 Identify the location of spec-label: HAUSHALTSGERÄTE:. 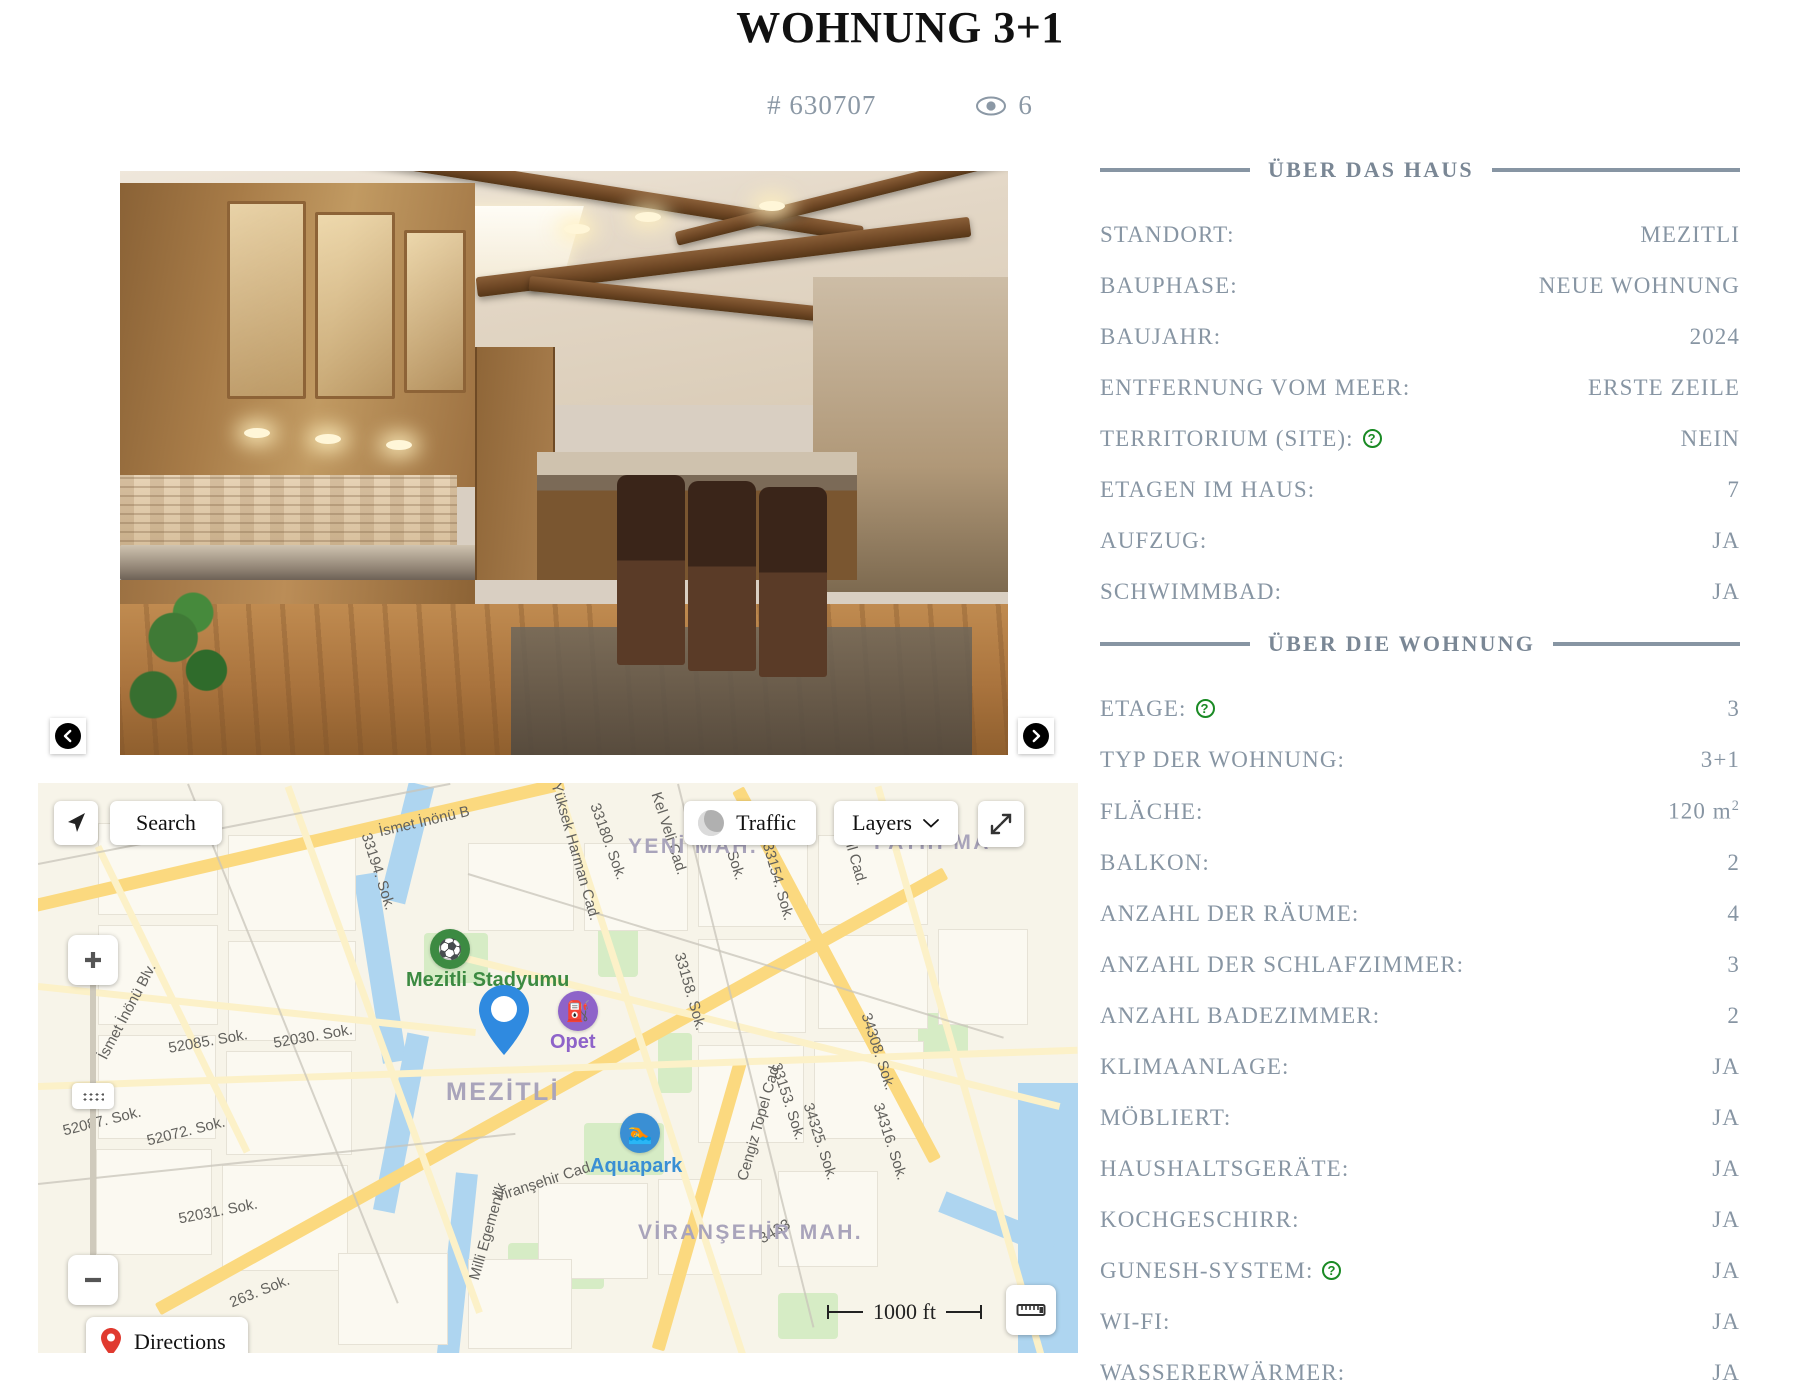
(1224, 1169).